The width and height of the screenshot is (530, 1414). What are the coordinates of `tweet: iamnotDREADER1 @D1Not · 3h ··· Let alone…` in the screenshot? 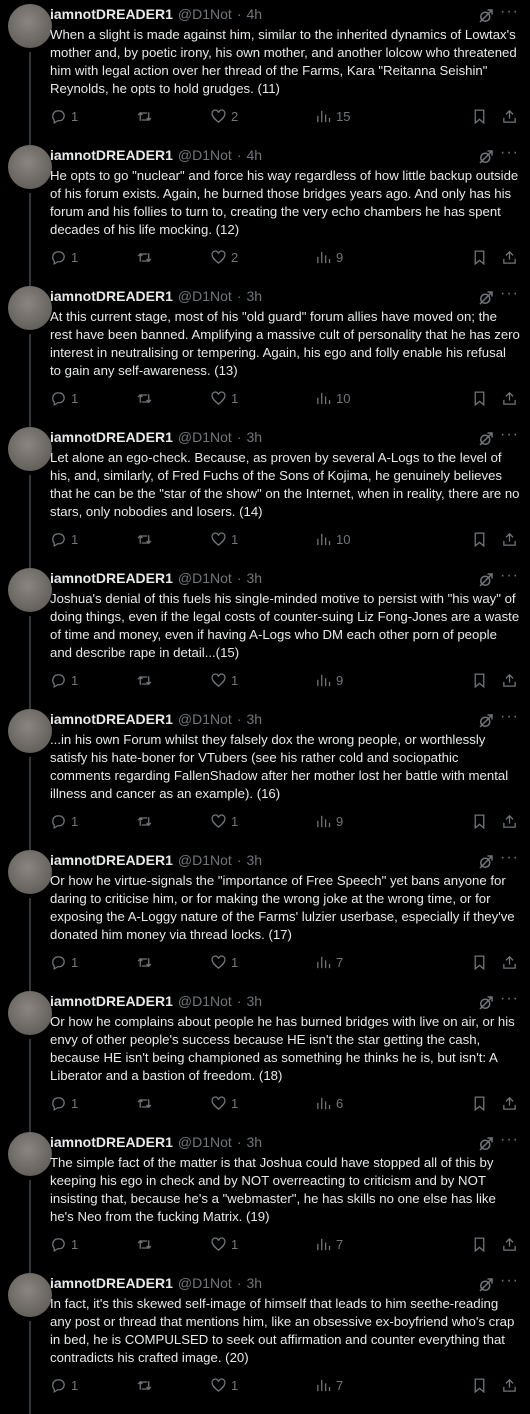 It's located at (265, 495).